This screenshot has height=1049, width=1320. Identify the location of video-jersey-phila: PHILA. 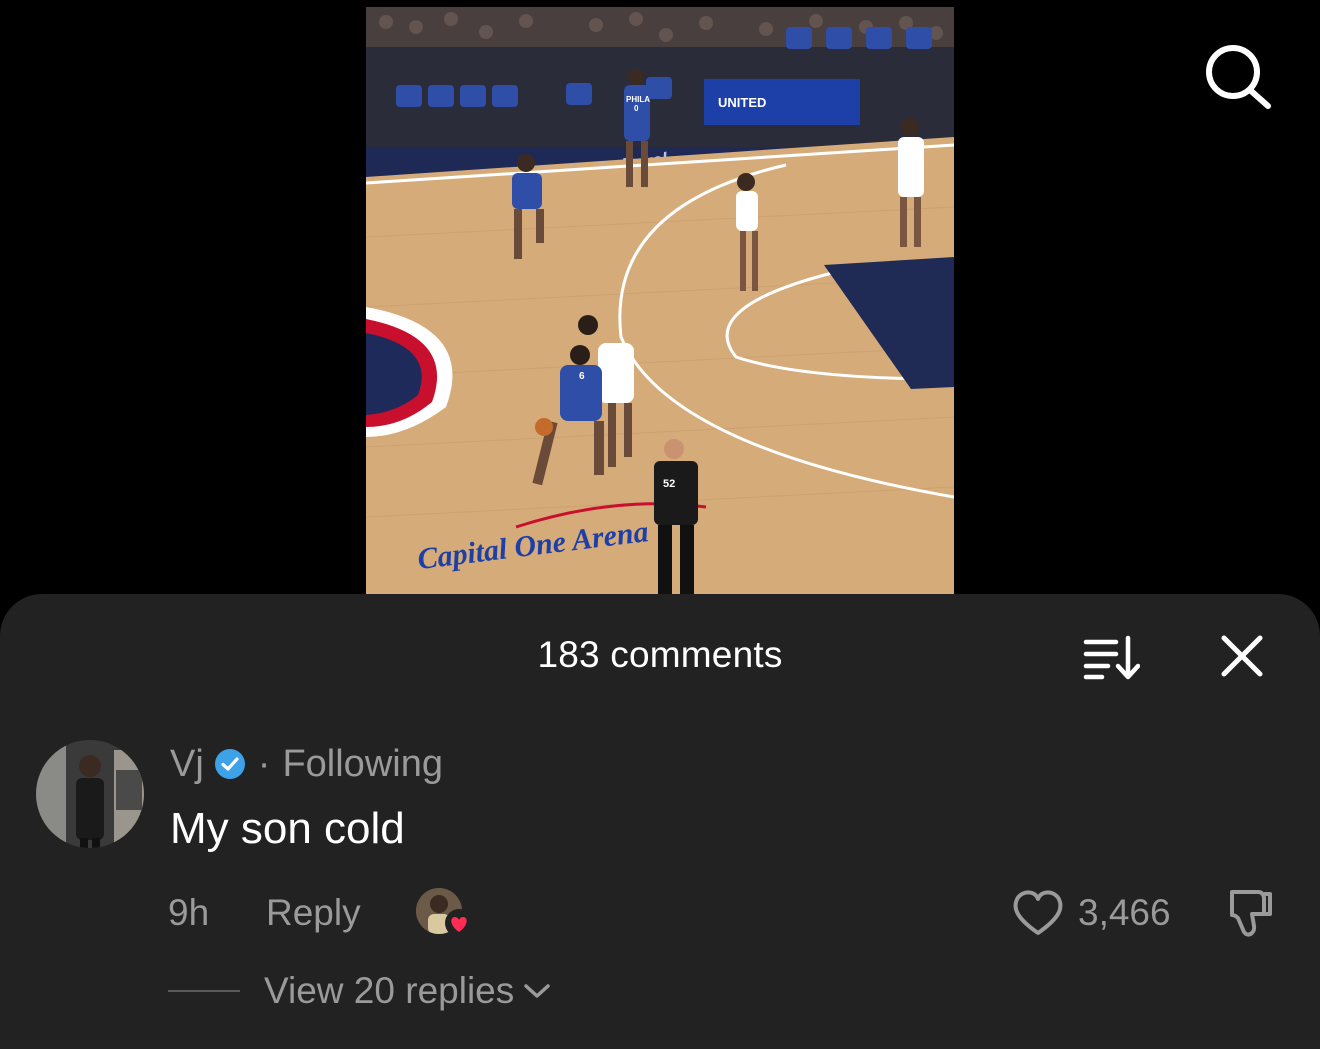
(638, 99).